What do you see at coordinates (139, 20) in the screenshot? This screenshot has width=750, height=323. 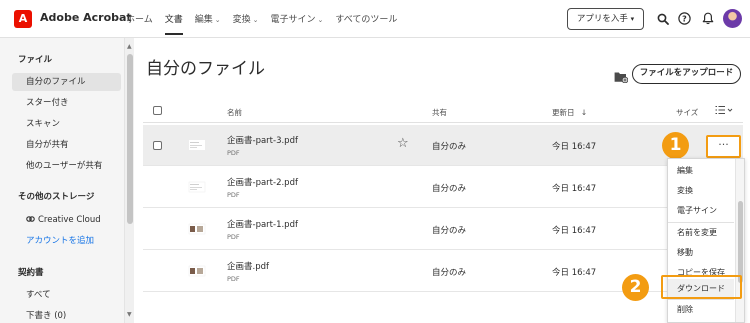 I see `nav-home-label: ホーム` at bounding box center [139, 20].